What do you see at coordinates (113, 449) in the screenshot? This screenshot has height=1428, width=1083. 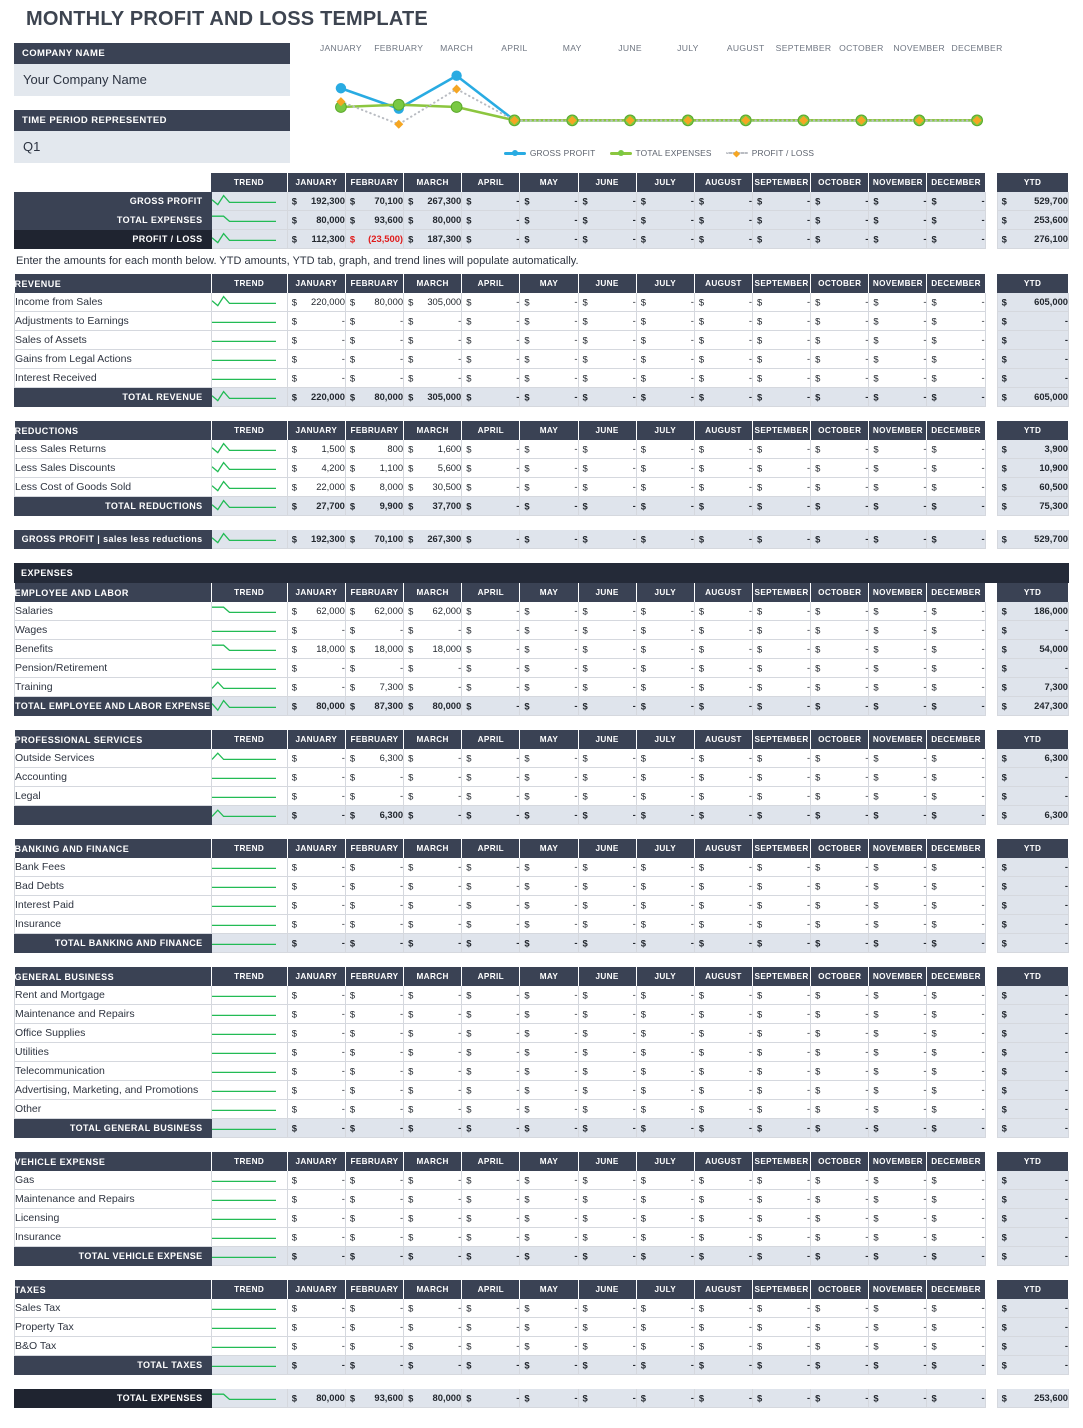 I see `row-label: Less Sales Returns` at bounding box center [113, 449].